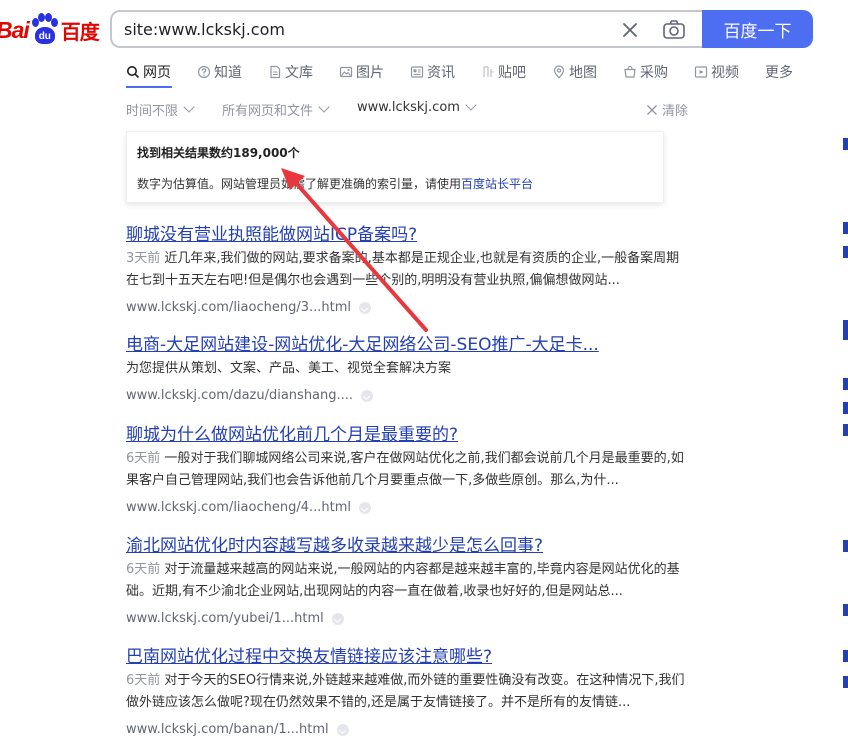  I want to click on tieba-icon, so click(488, 72).